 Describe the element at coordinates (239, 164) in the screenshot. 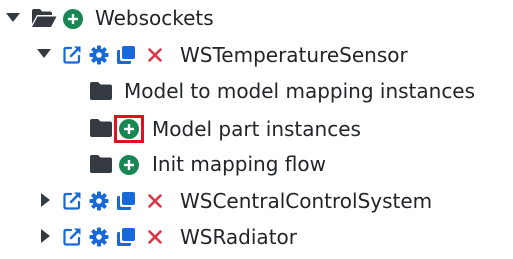

I see `tree-node-label: Init mapping flow` at that location.